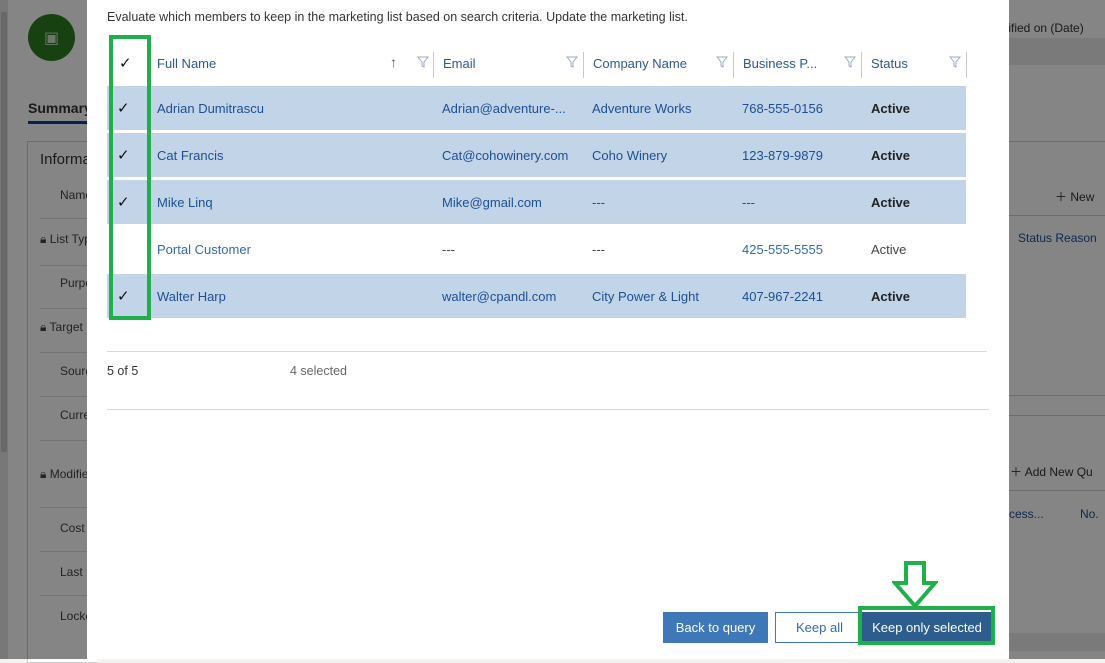 The image size is (1105, 663). What do you see at coordinates (505, 155) in the screenshot?
I see `cell-email: Cat@cohowinery.com` at bounding box center [505, 155].